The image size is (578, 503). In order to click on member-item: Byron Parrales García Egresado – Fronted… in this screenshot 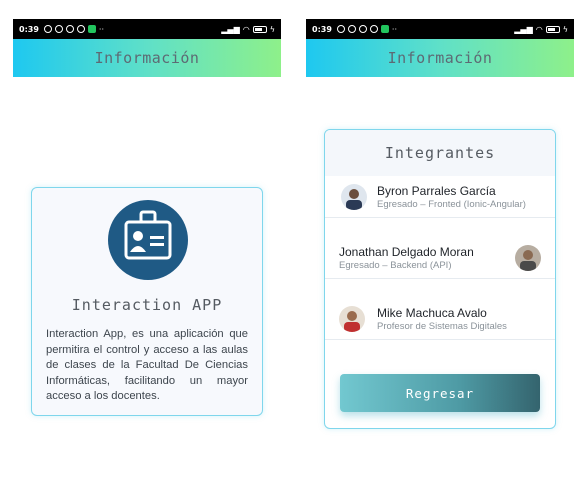, I will do `click(440, 197)`.